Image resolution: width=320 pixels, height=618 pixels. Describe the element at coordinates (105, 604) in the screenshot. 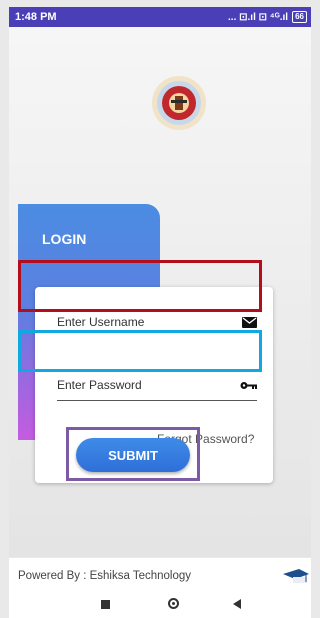

I see `recent-apps-icon` at that location.